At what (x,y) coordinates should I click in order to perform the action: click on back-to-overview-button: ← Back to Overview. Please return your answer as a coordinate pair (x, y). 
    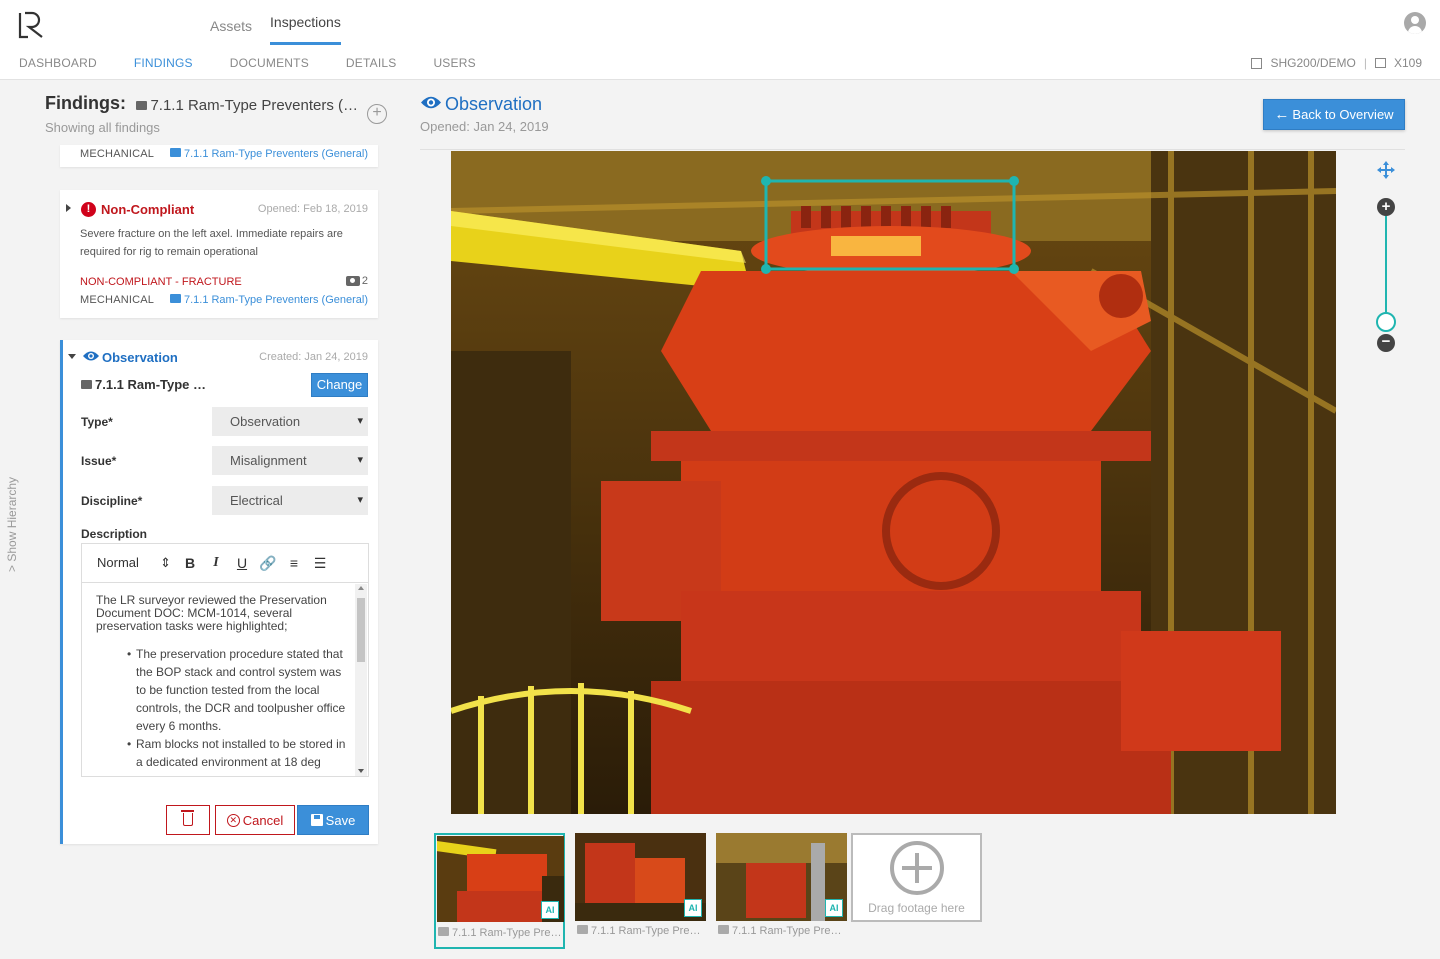
    Looking at the image, I should click on (1334, 114).